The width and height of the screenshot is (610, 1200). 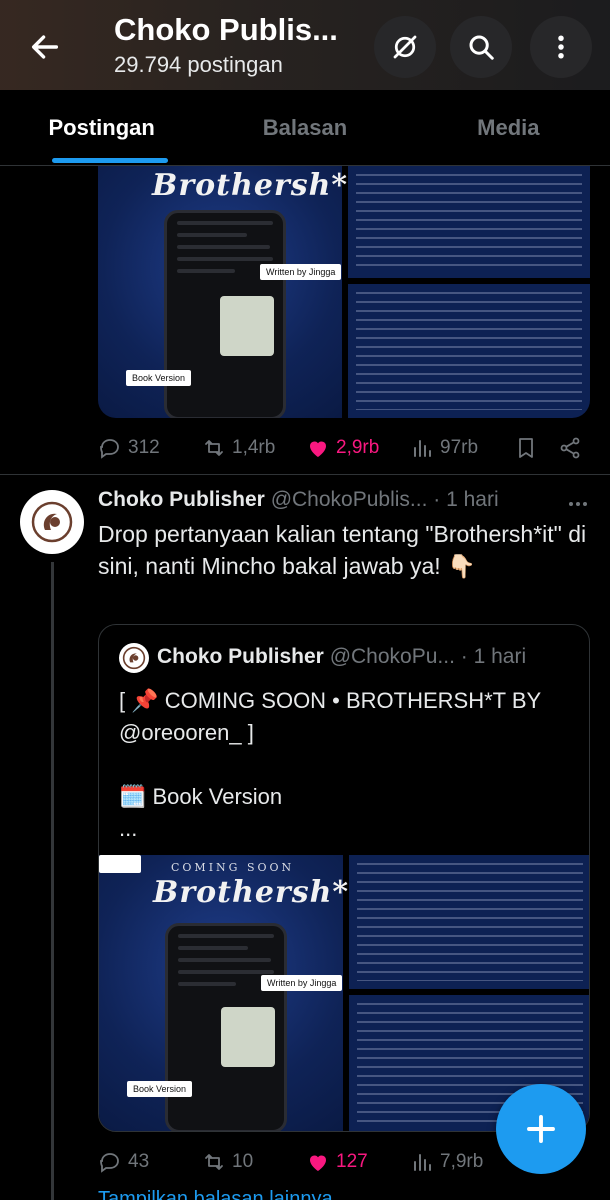 I want to click on post1-tag-book: Book Version, so click(x=159, y=378).